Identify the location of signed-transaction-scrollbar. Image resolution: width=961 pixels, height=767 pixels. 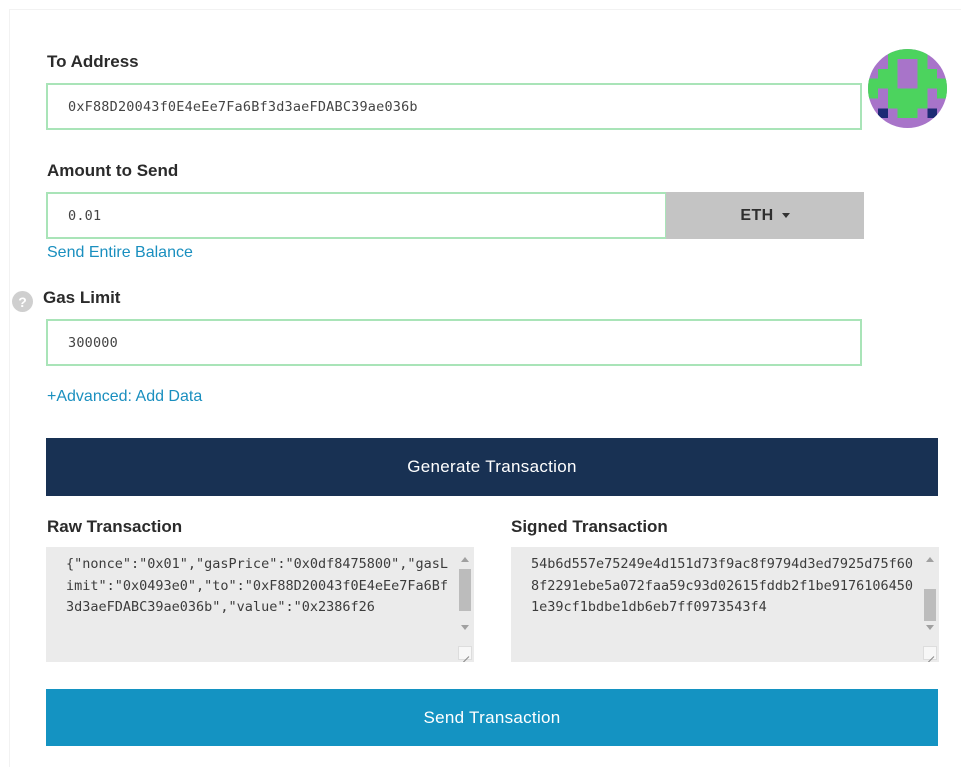
(930, 604).